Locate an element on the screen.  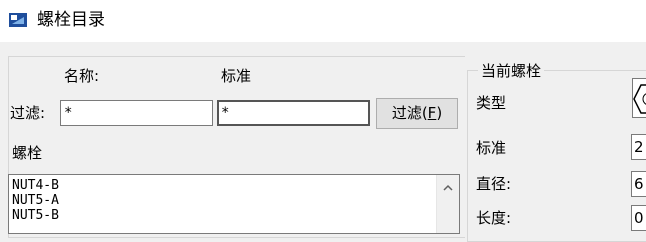
diameter-value-field: 6 is located at coordinates (638, 184).